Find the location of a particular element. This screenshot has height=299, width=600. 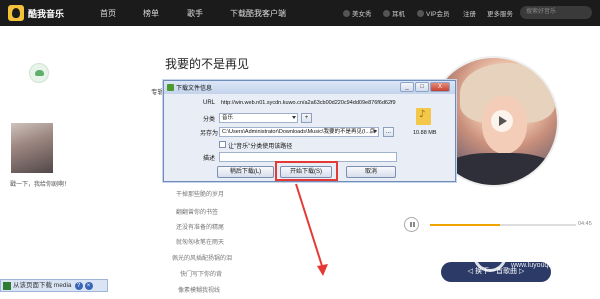

pointer-arrow is located at coordinates (311, 229).